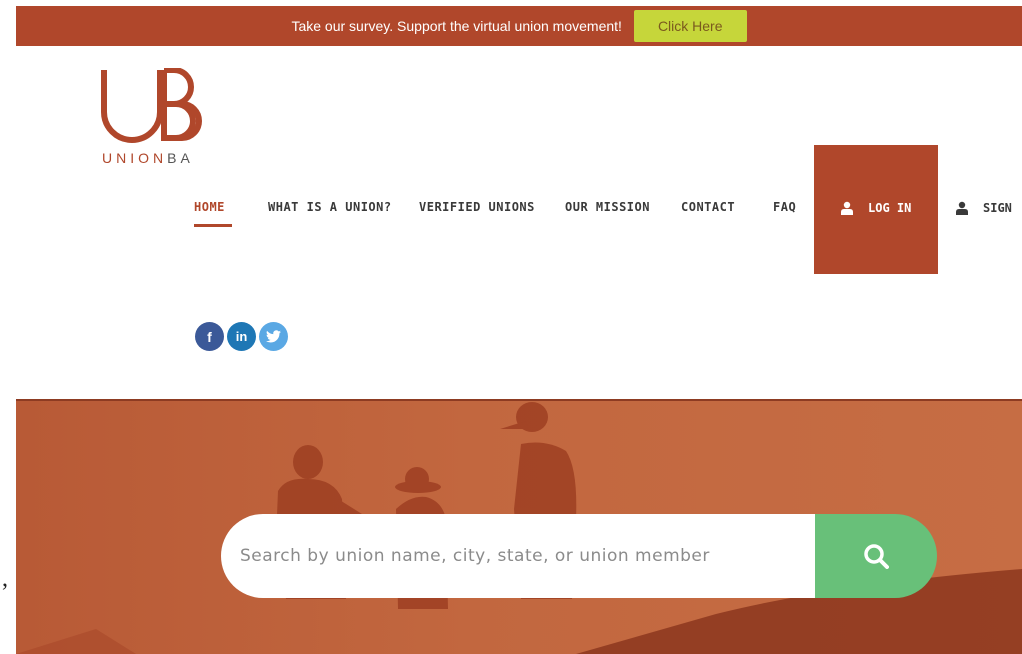 This screenshot has width=1022, height=654. I want to click on twitter-icon, so click(273, 336).